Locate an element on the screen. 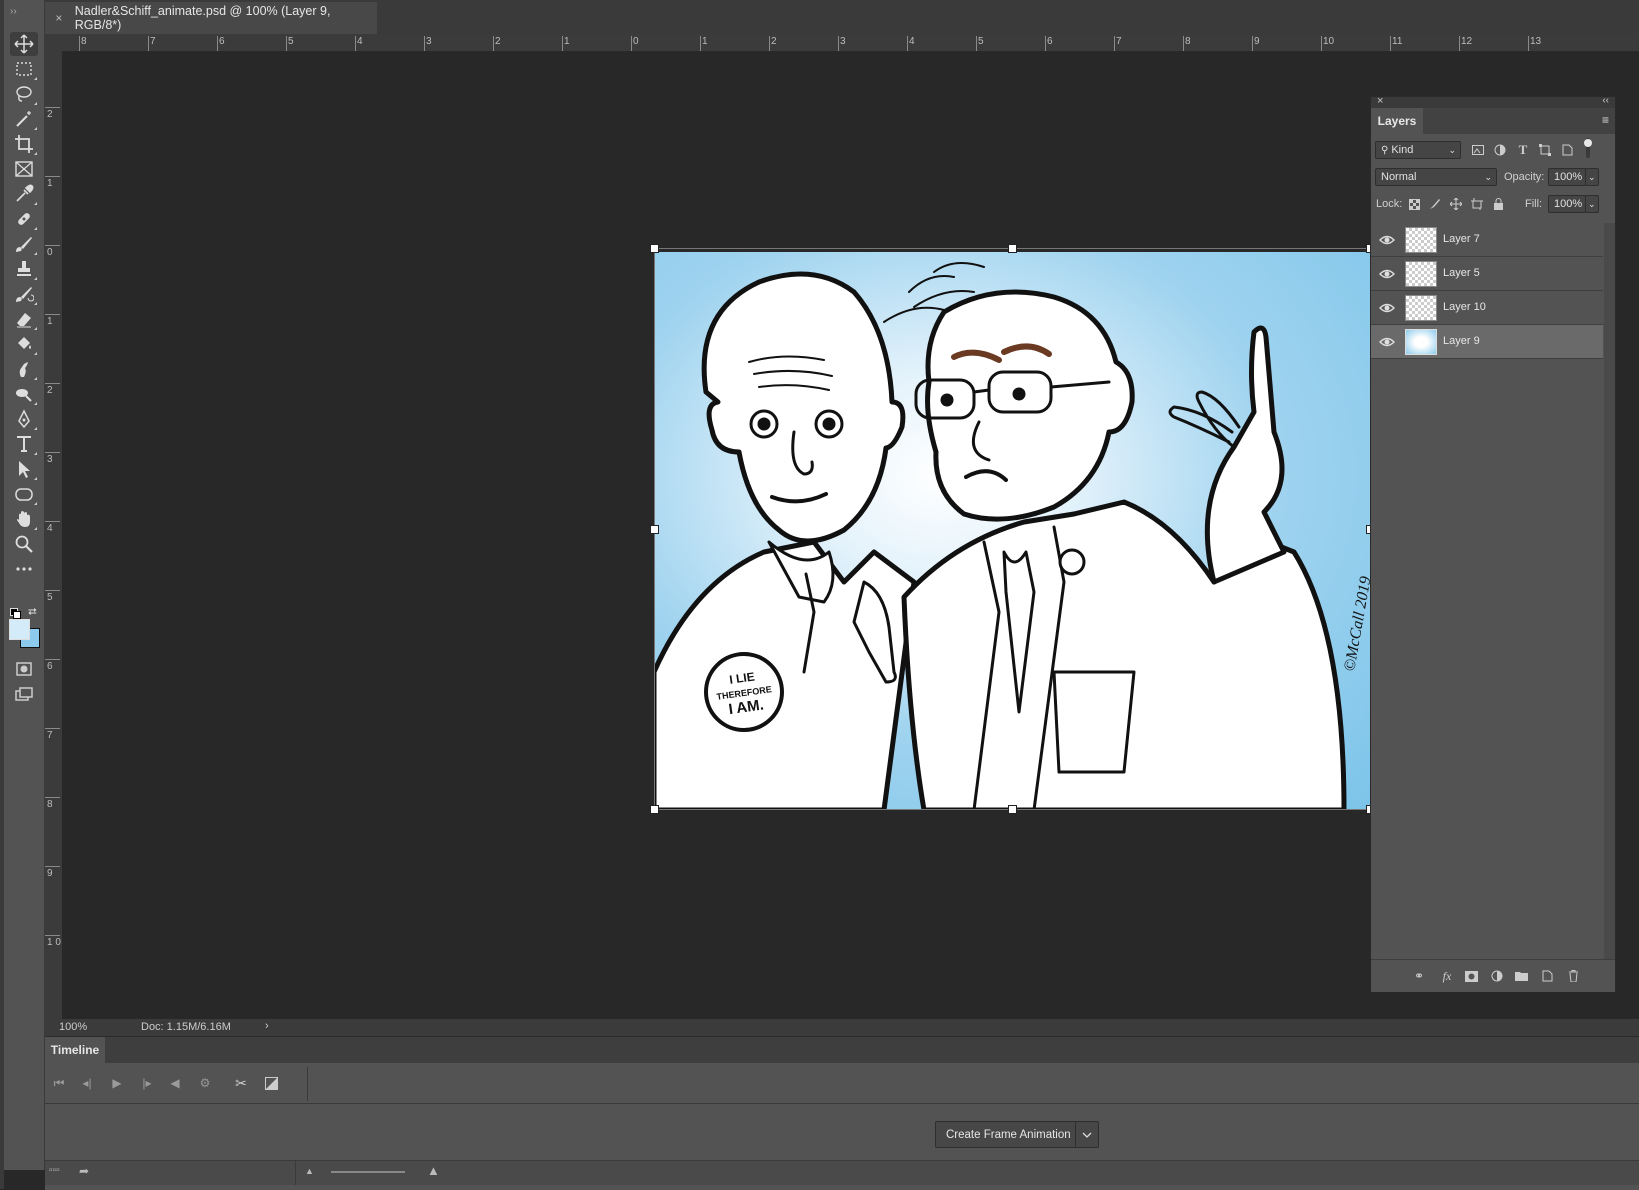 The width and height of the screenshot is (1639, 1190). new-layer-icon is located at coordinates (1547, 976).